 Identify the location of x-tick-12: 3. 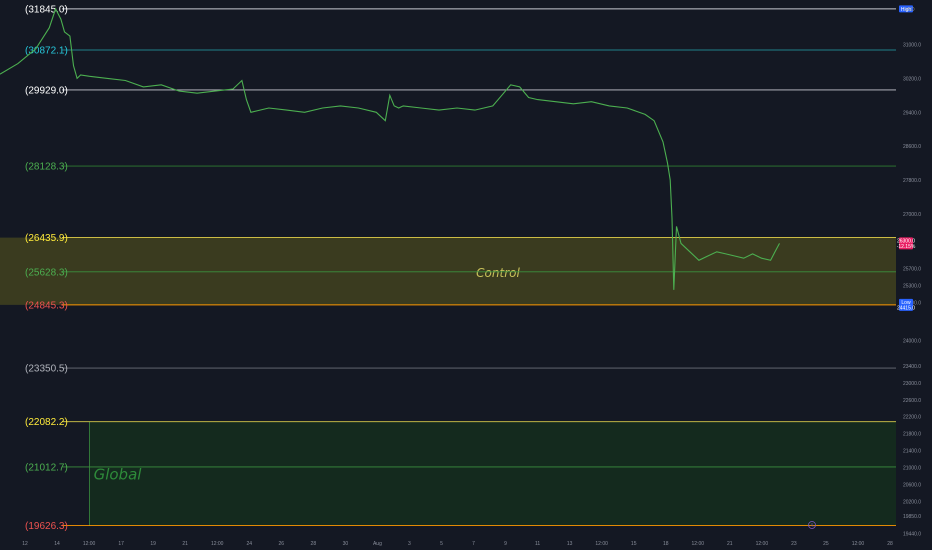
(409, 544).